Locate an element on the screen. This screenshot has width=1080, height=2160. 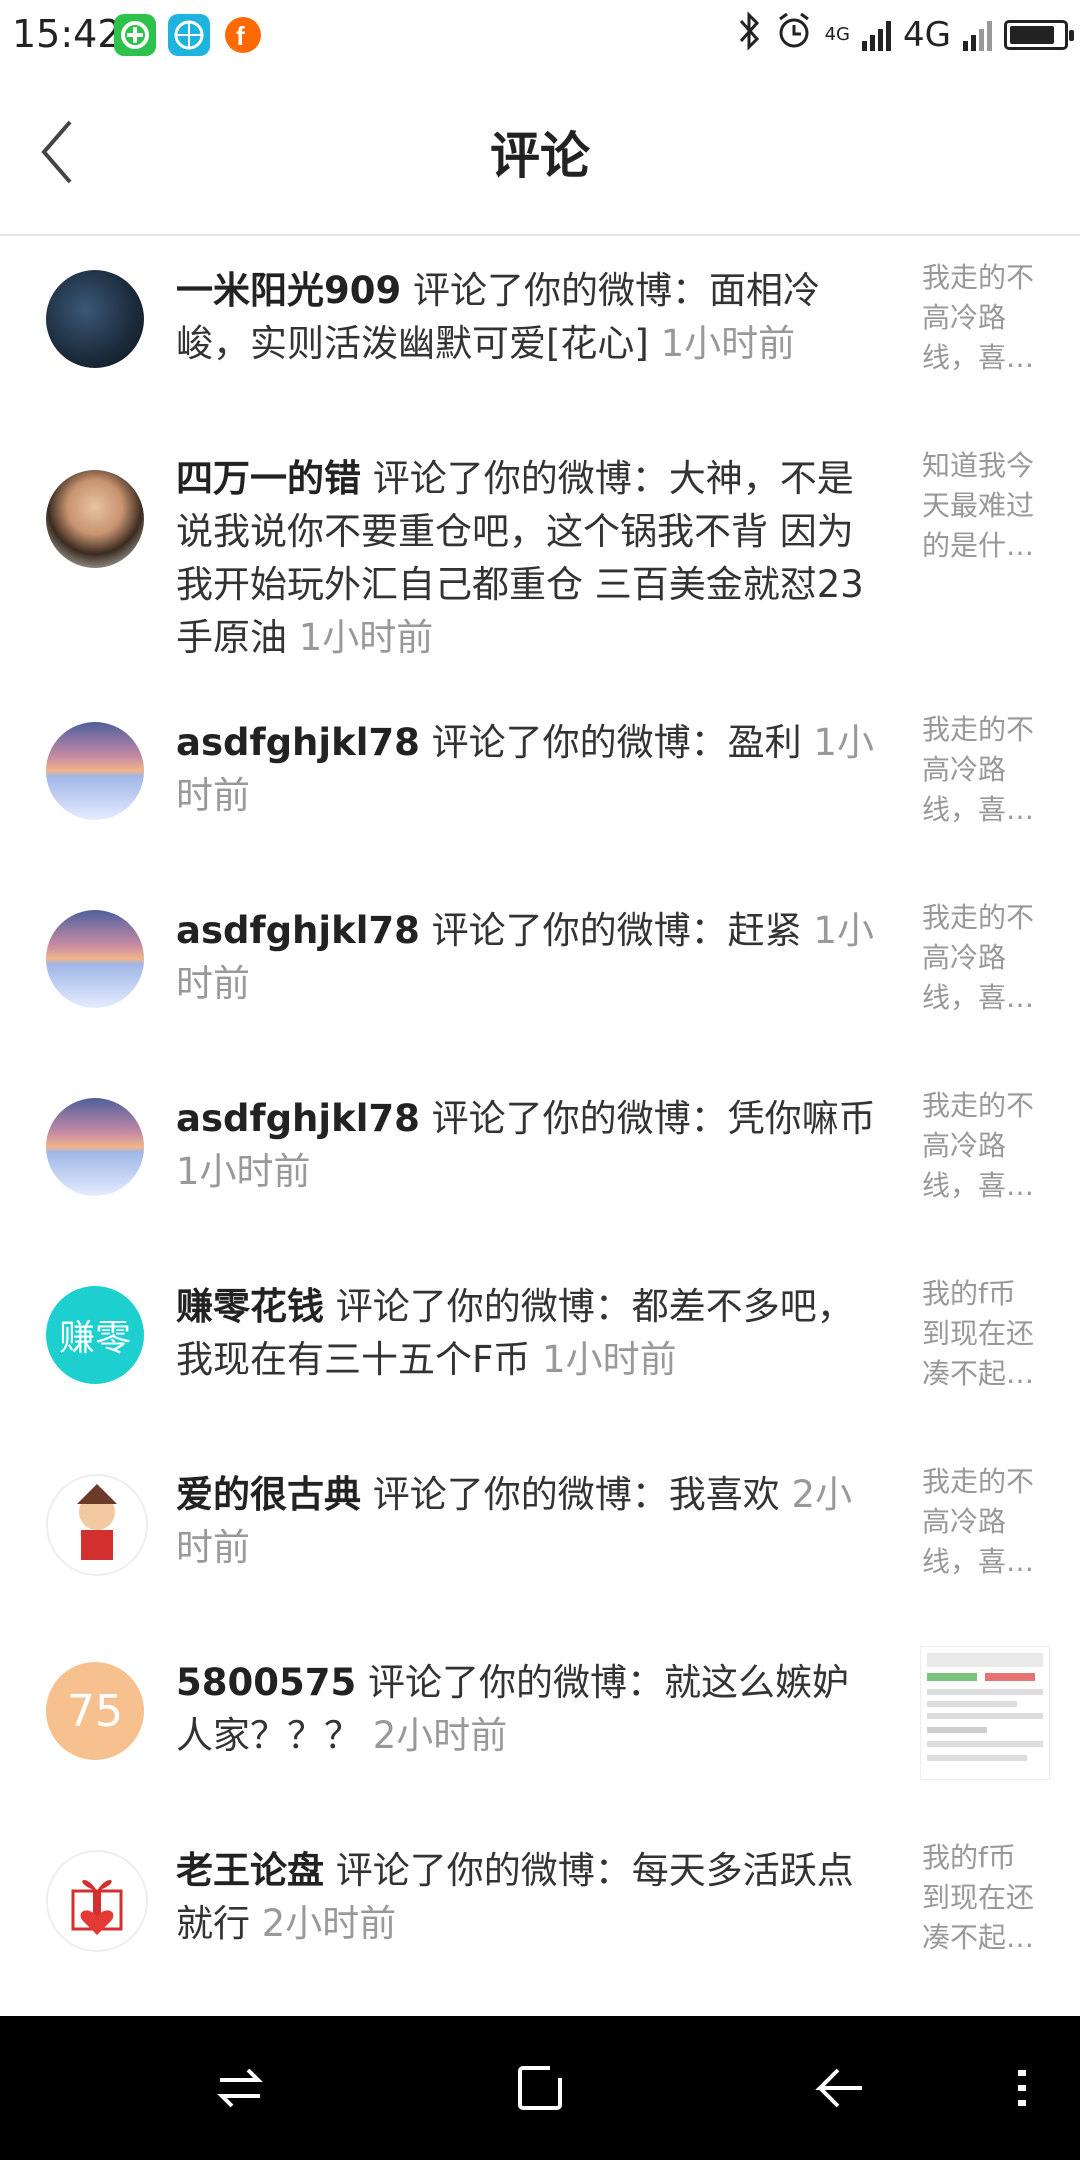
f-app-icon: f is located at coordinates (243, 35).